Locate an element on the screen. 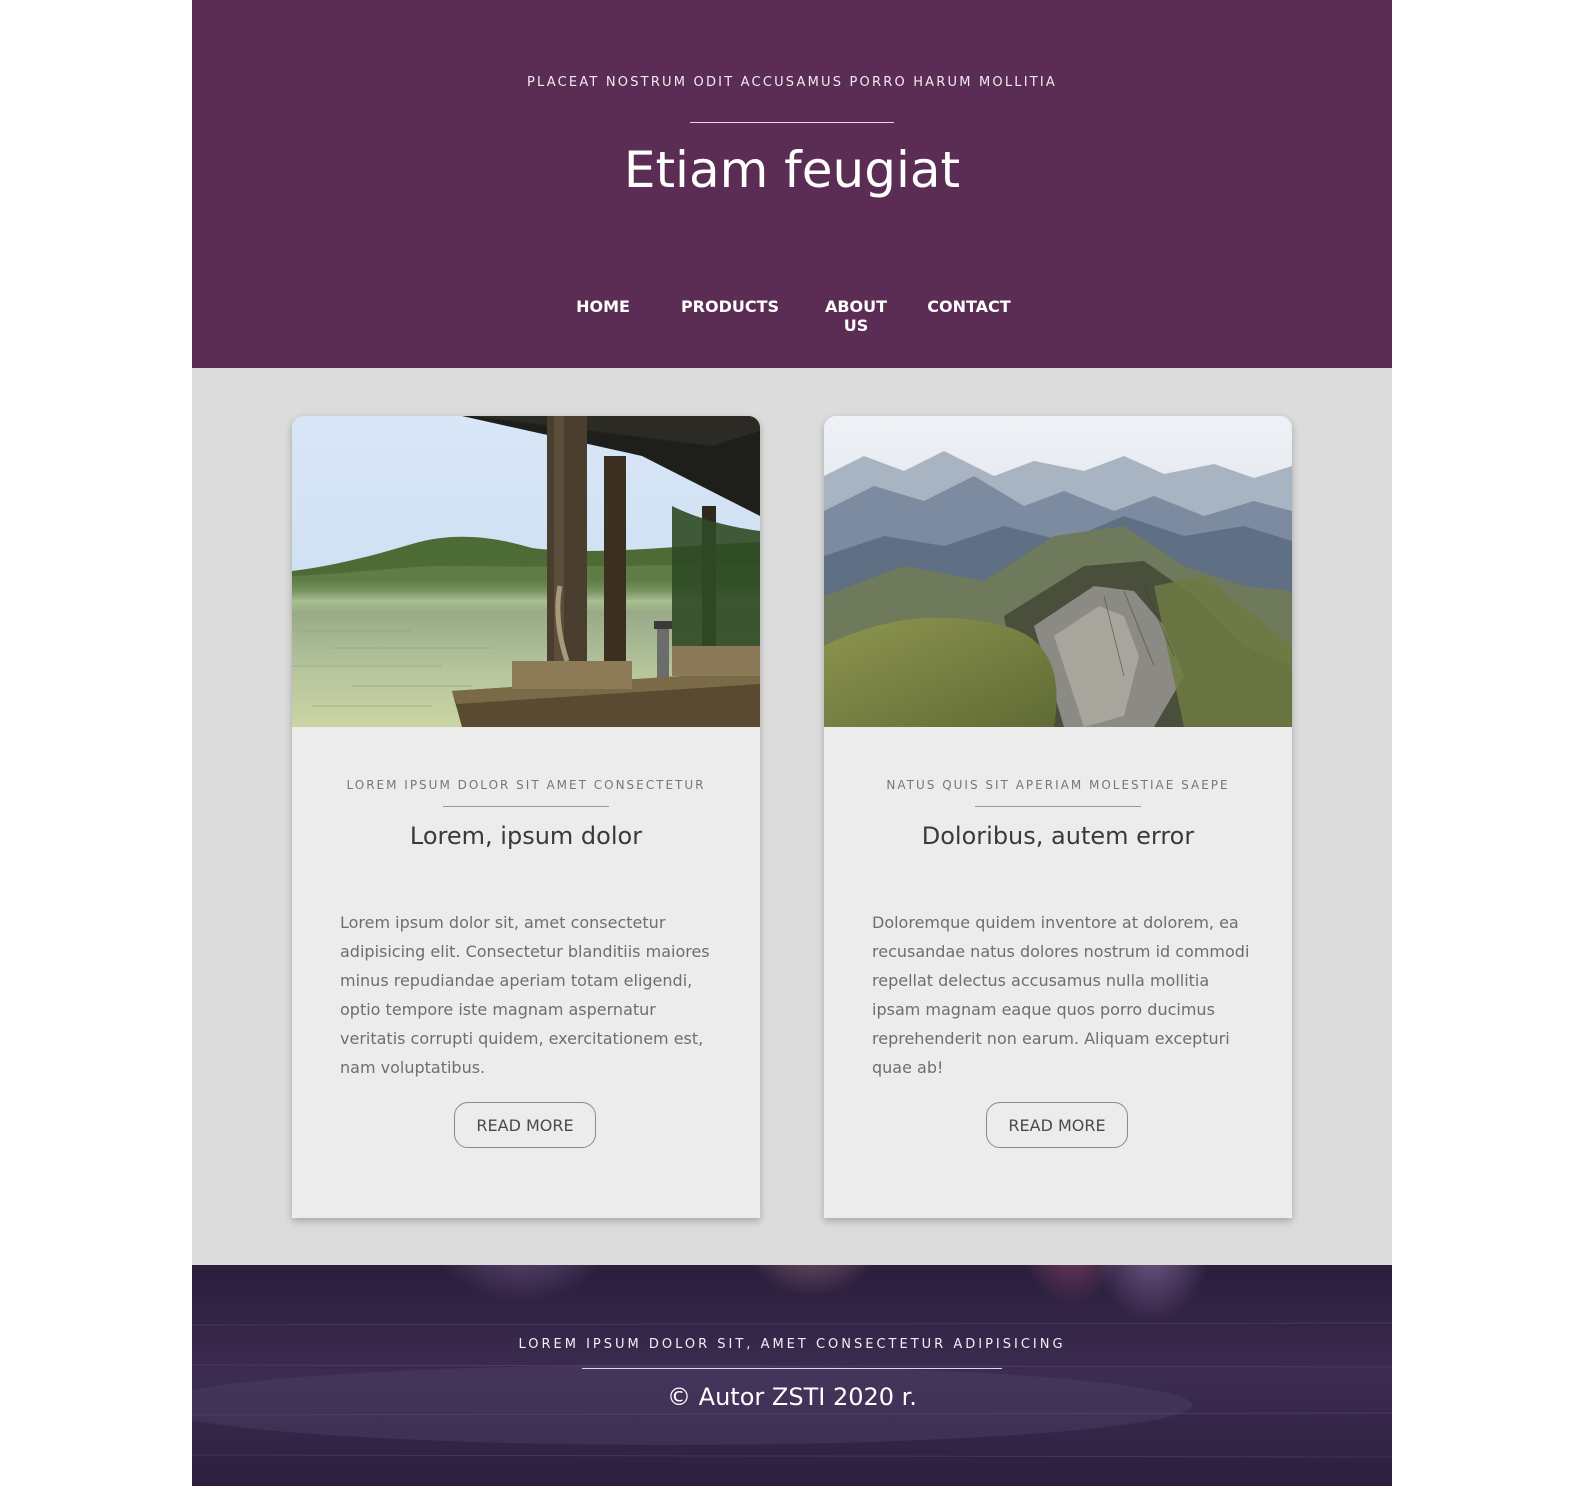 The image size is (1583, 1486). main-nav: HOME PRODUCTS ABOUT US CONTACT is located at coordinates (792, 316).